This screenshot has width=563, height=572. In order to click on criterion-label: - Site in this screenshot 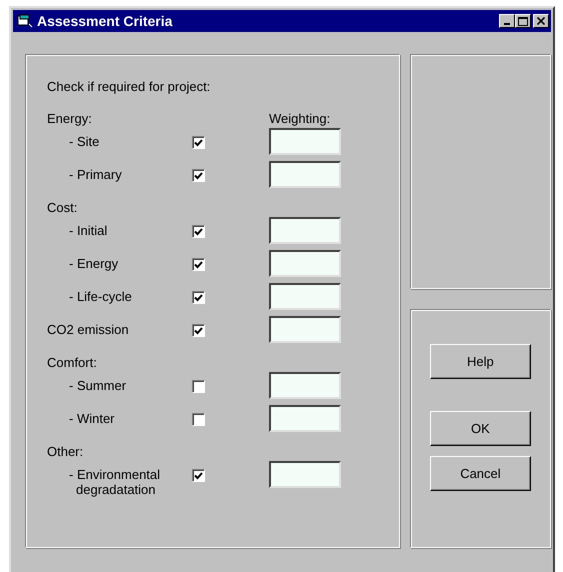, I will do `click(84, 141)`.